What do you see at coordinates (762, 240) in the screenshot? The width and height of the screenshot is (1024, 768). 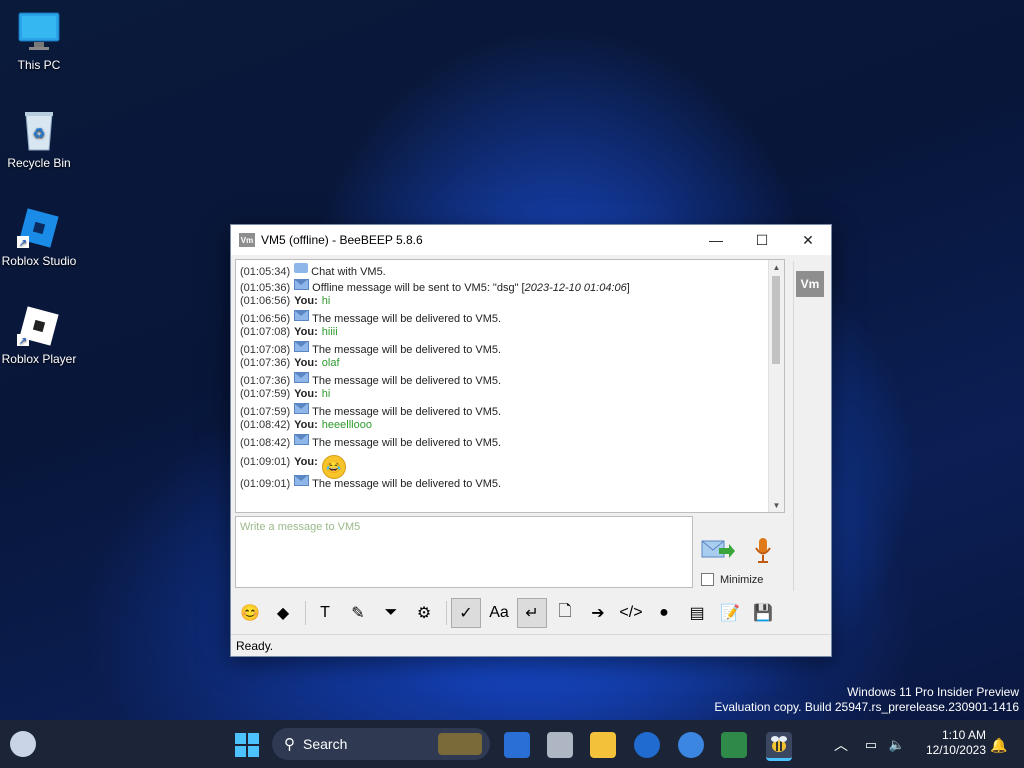 I see `maximize-button: ☐` at bounding box center [762, 240].